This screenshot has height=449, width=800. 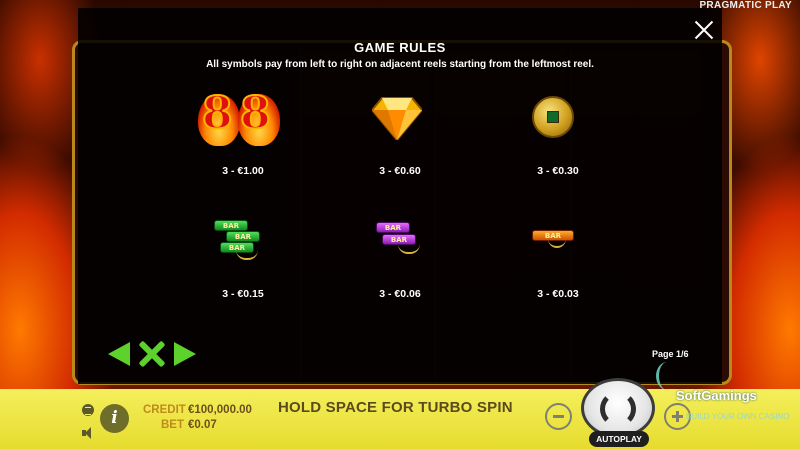 What do you see at coordinates (556, 242) in the screenshot?
I see `single-bar-symbol: BAR` at bounding box center [556, 242].